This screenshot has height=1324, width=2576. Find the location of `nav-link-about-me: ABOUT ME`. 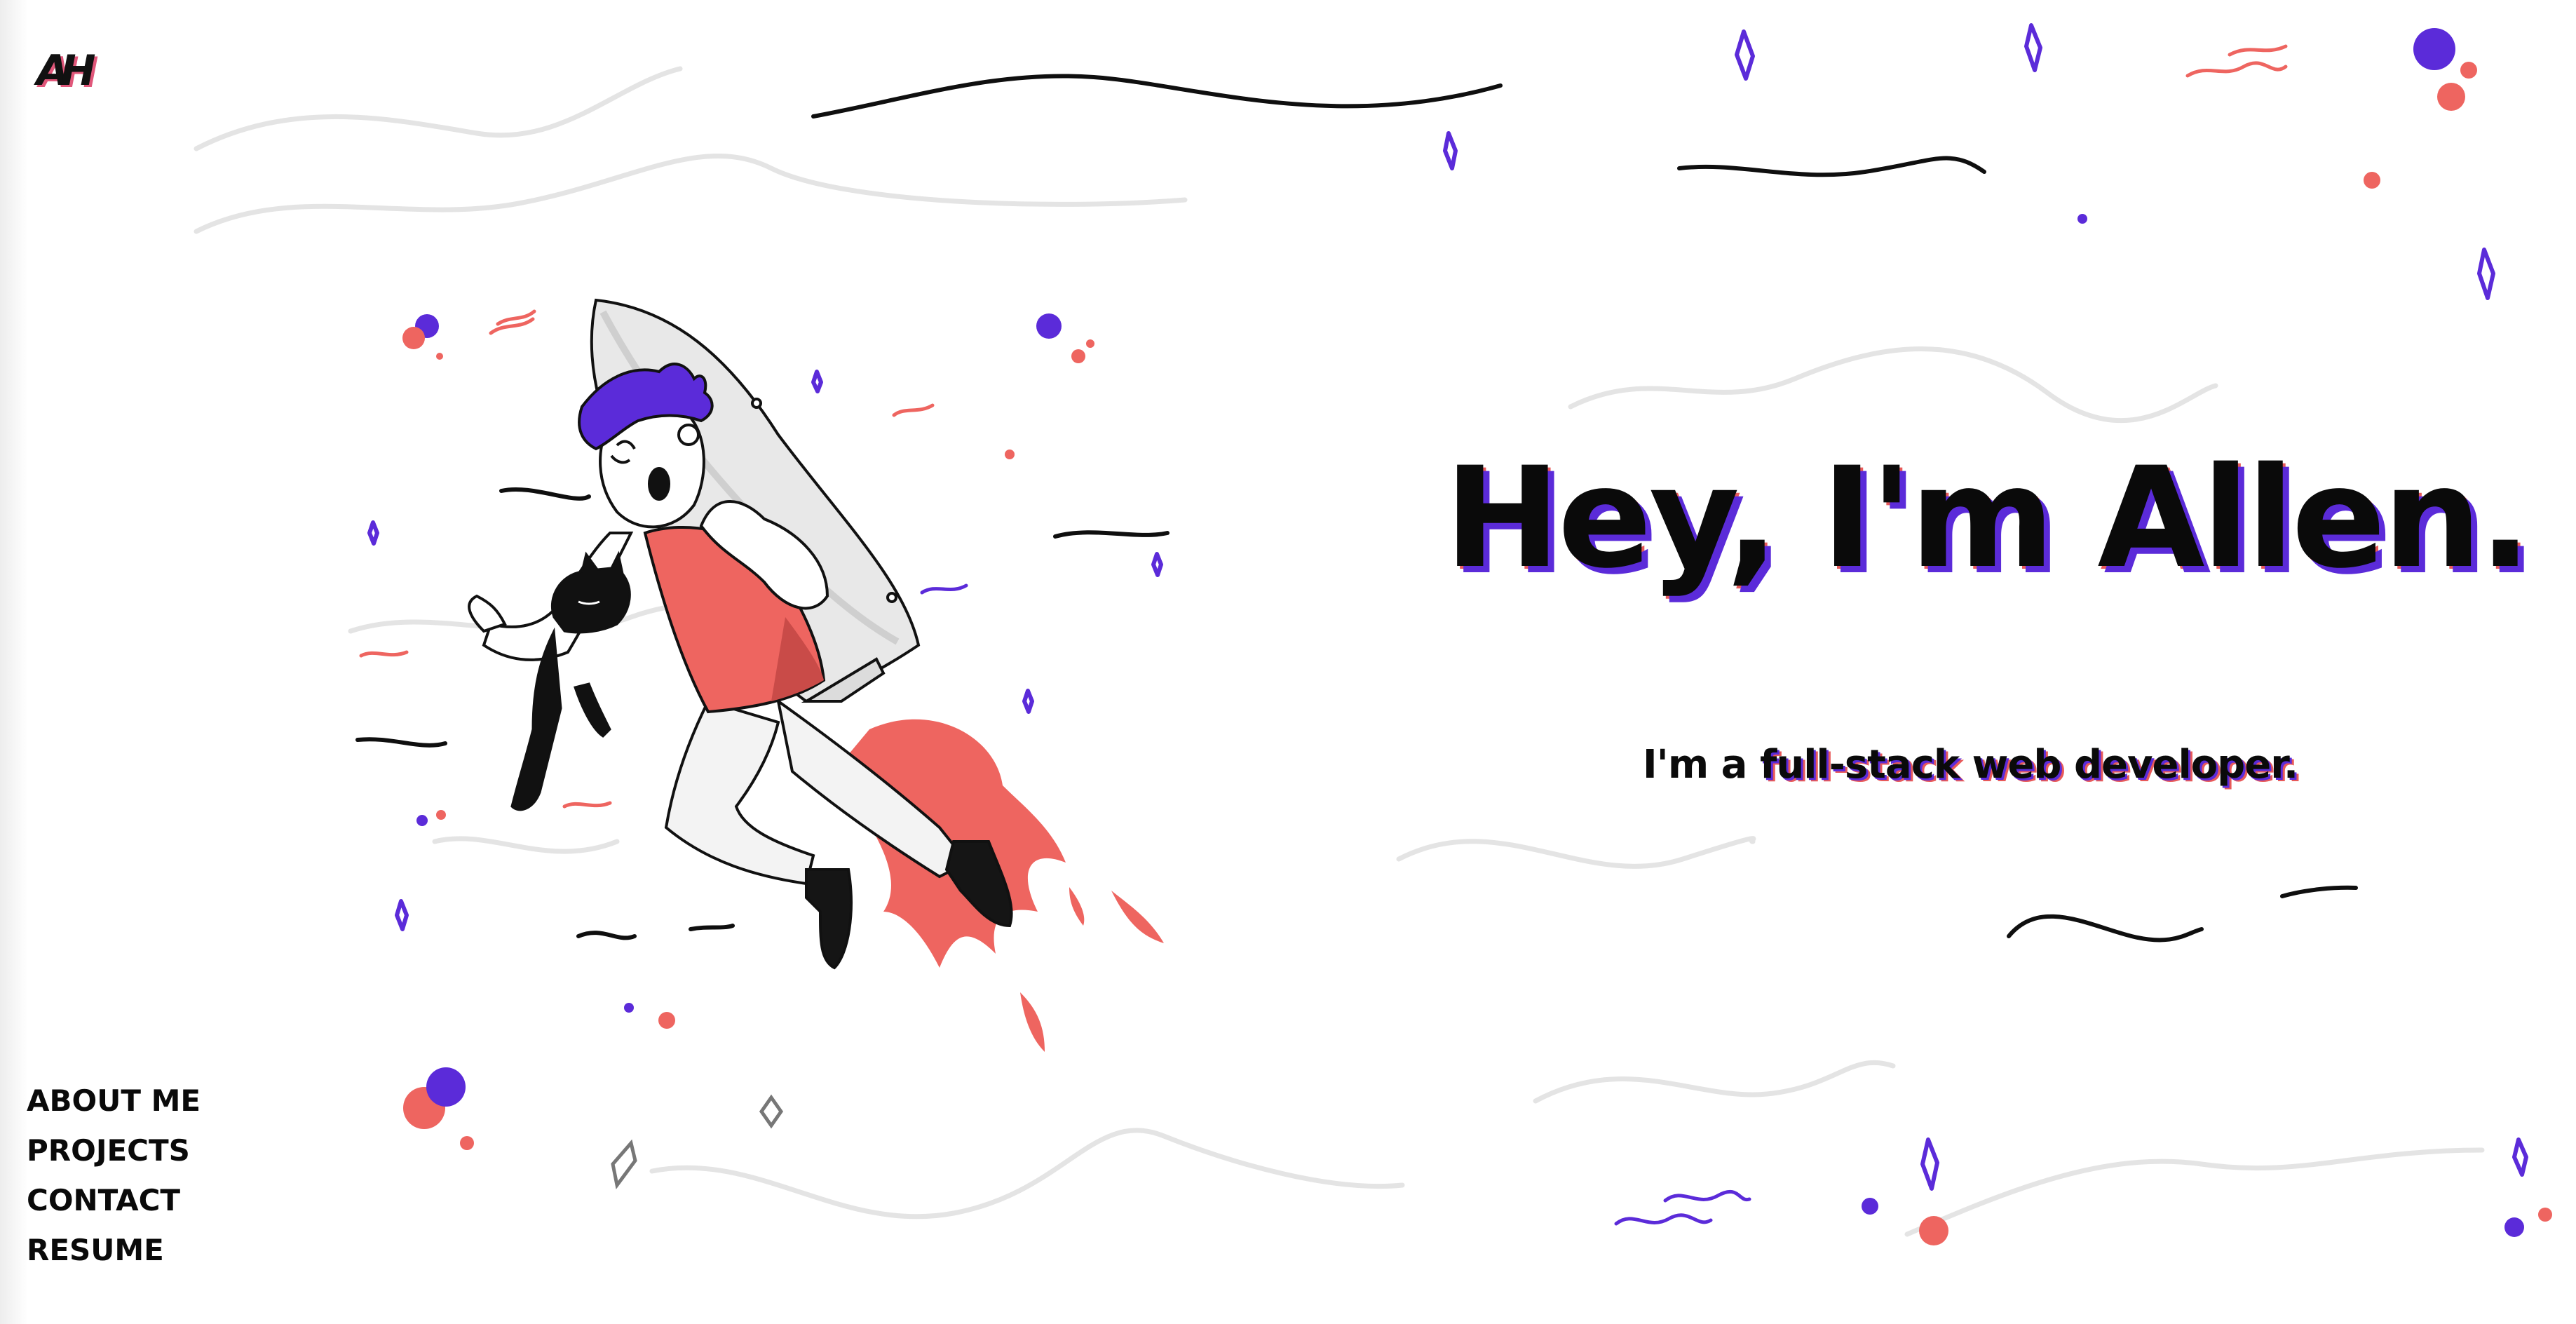

nav-link-about-me: ABOUT ME is located at coordinates (114, 1101).